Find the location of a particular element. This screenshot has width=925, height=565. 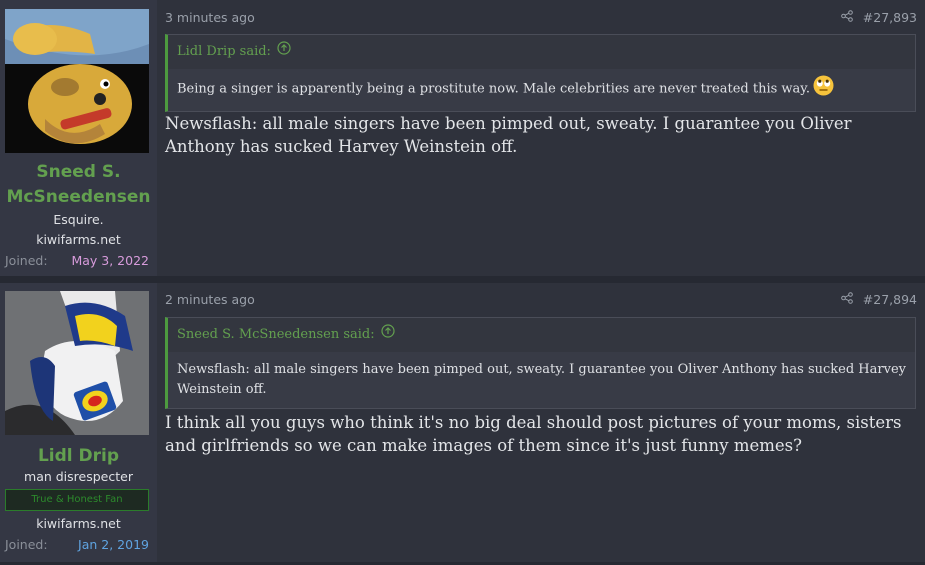

username: Sneed S. is located at coordinates (78, 172).